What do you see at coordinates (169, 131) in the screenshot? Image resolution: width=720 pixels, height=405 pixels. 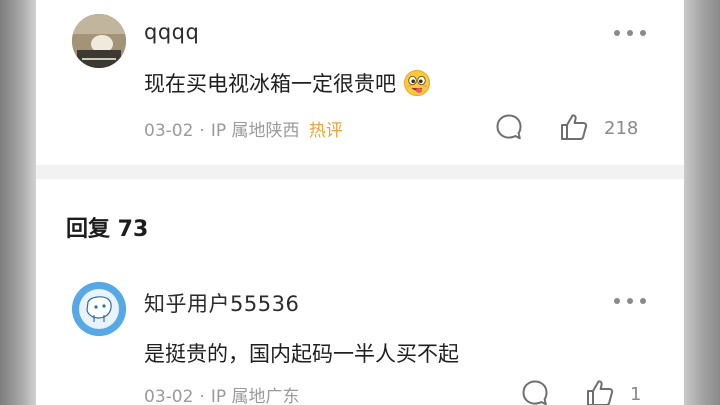 I see `comment-date: 03-02` at bounding box center [169, 131].